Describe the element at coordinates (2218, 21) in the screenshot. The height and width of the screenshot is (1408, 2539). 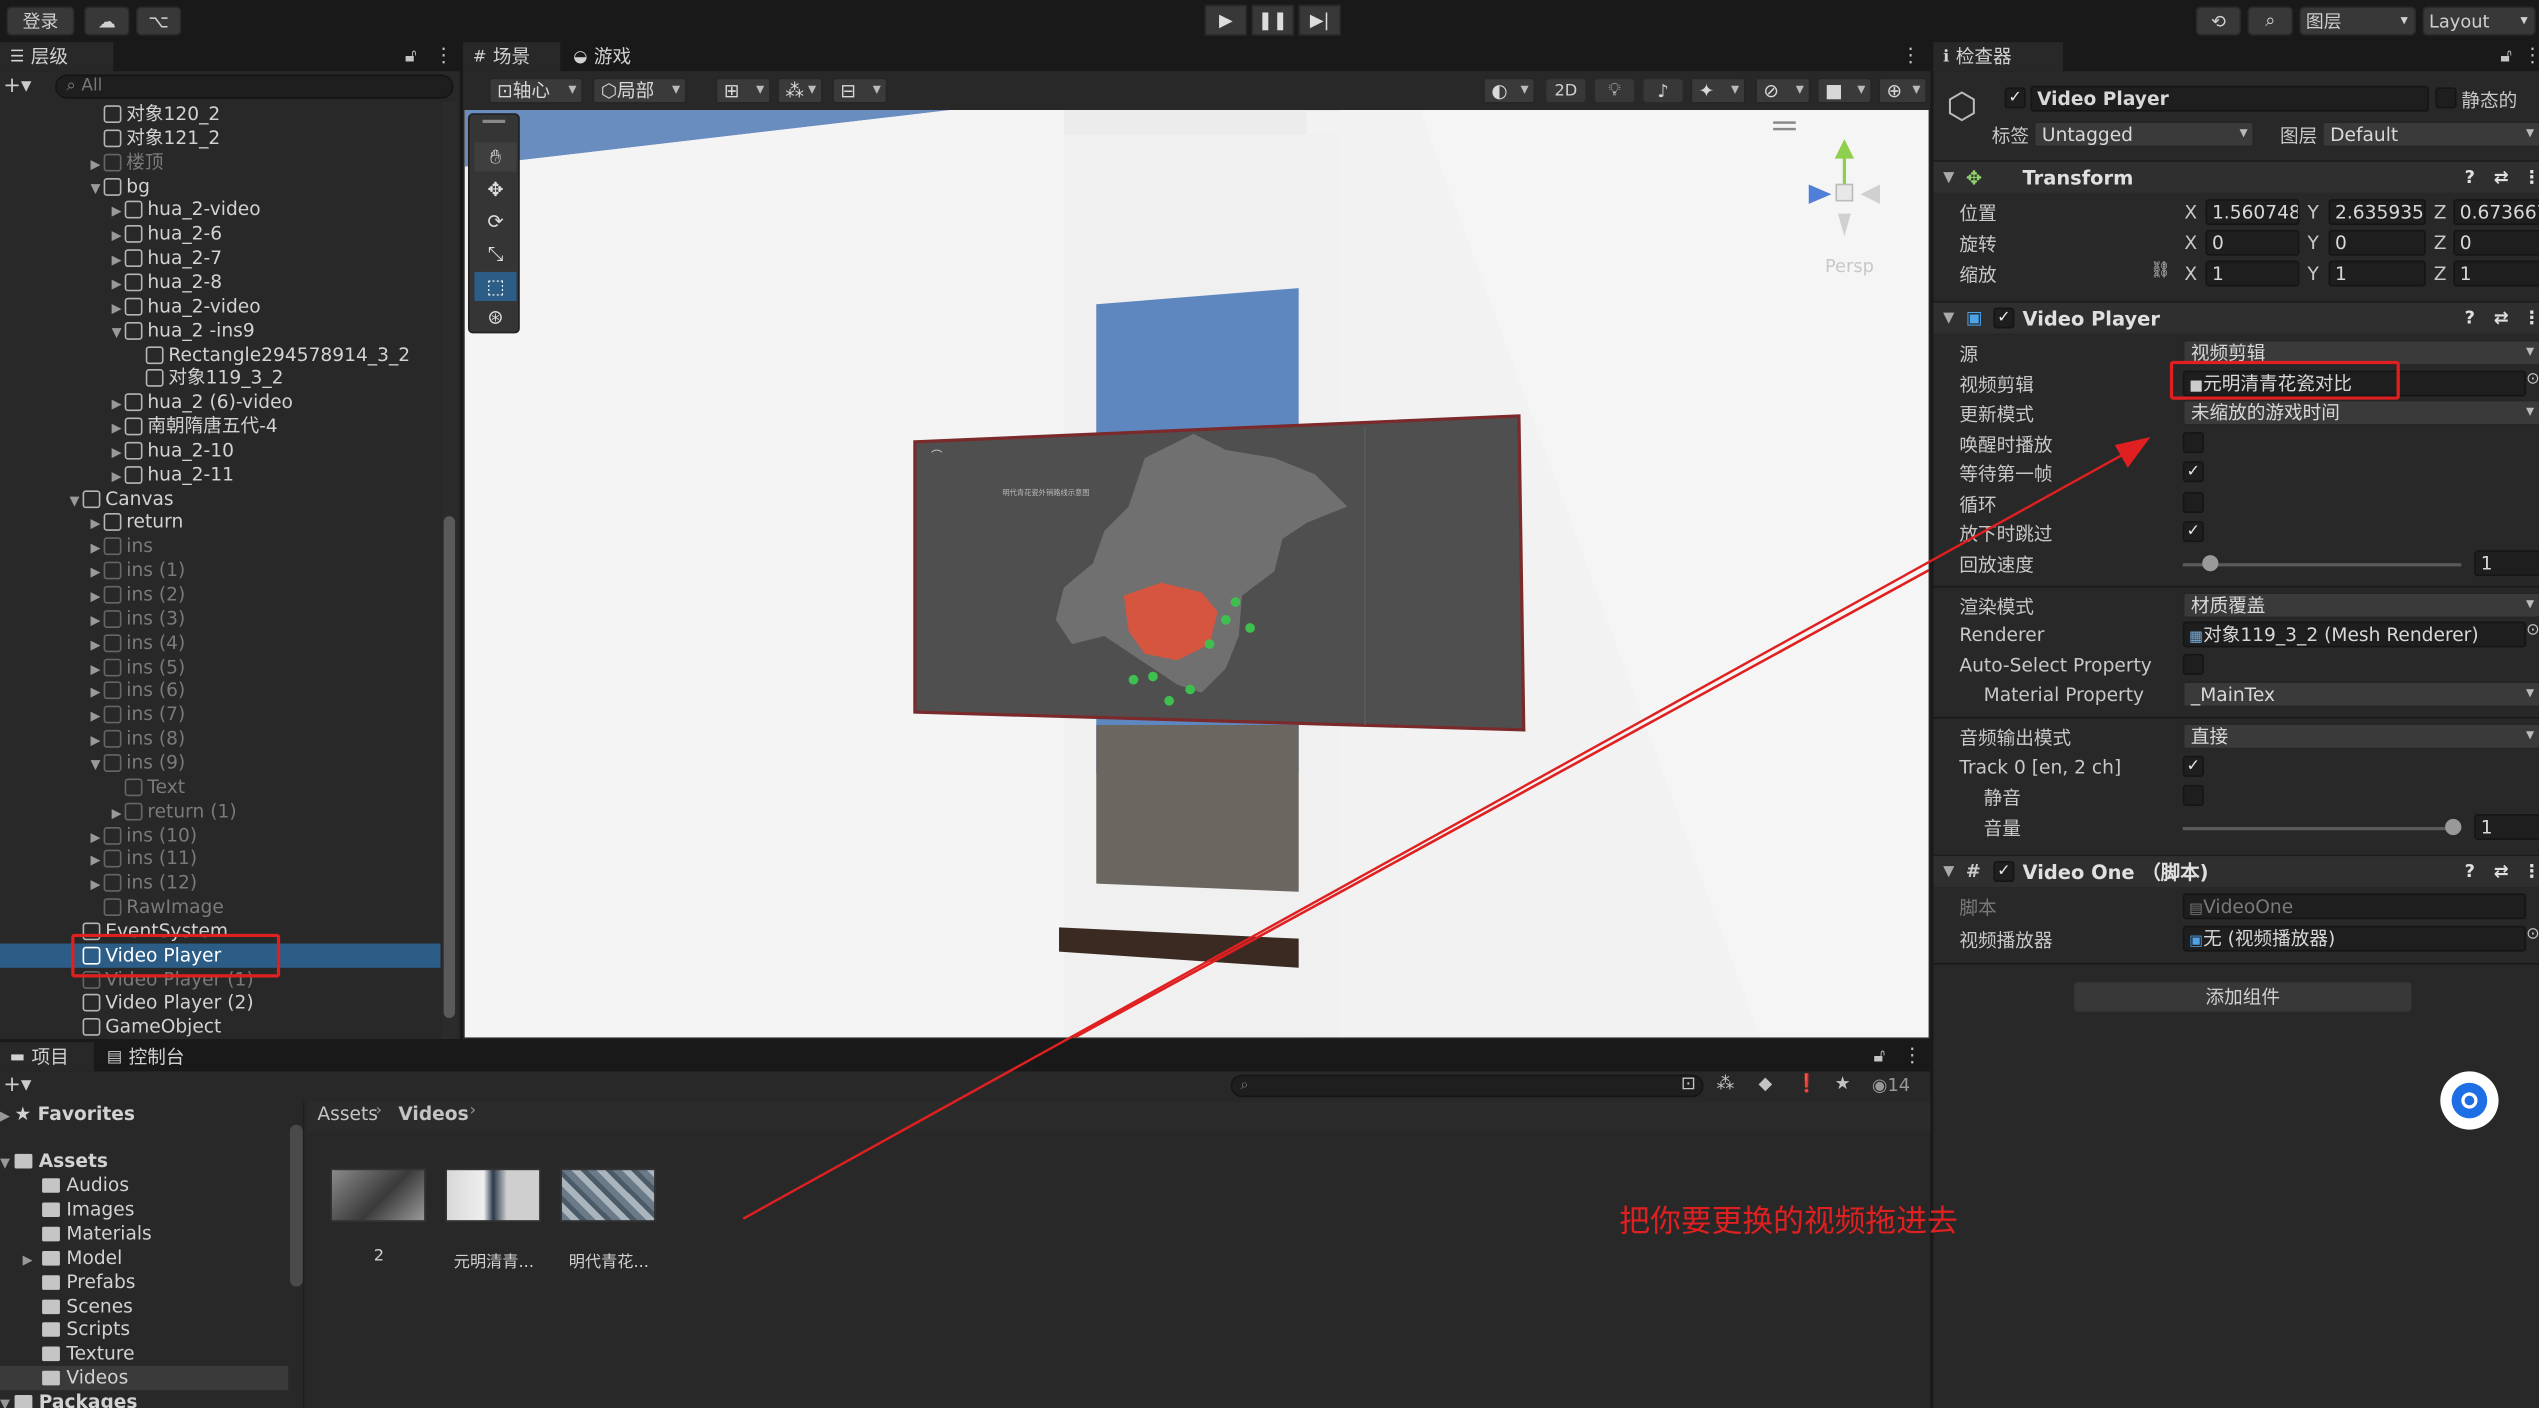
I see `history-icon: ⟲` at that location.